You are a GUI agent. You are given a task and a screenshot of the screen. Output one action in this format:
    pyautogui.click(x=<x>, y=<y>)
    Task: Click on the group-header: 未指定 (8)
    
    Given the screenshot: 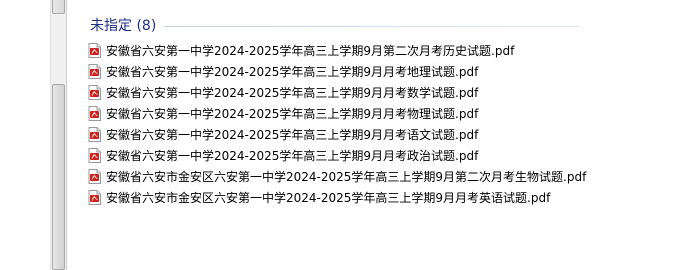 What is the action you would take?
    pyautogui.click(x=335, y=25)
    